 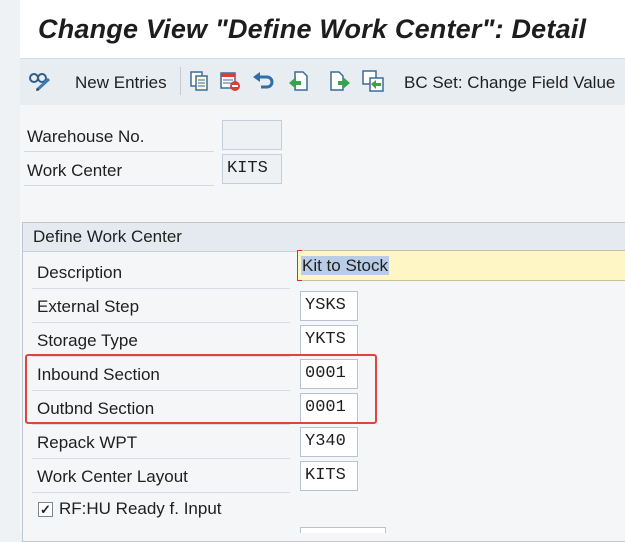 What do you see at coordinates (329, 306) in the screenshot?
I see `external-step-field: YSKS` at bounding box center [329, 306].